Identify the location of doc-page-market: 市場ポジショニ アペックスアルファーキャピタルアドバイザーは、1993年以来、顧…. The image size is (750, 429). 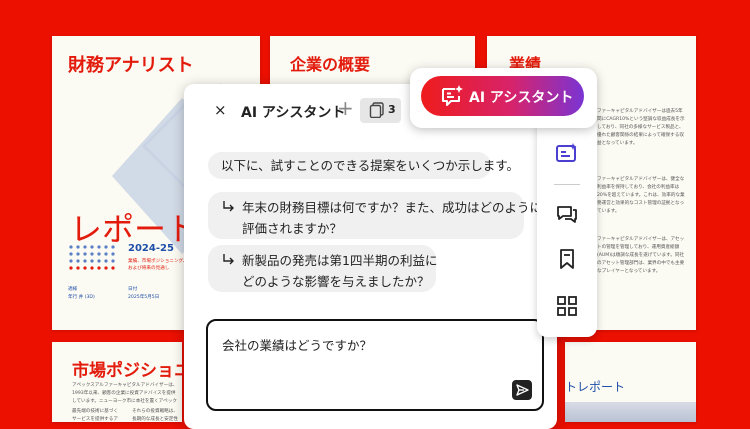
(117, 382).